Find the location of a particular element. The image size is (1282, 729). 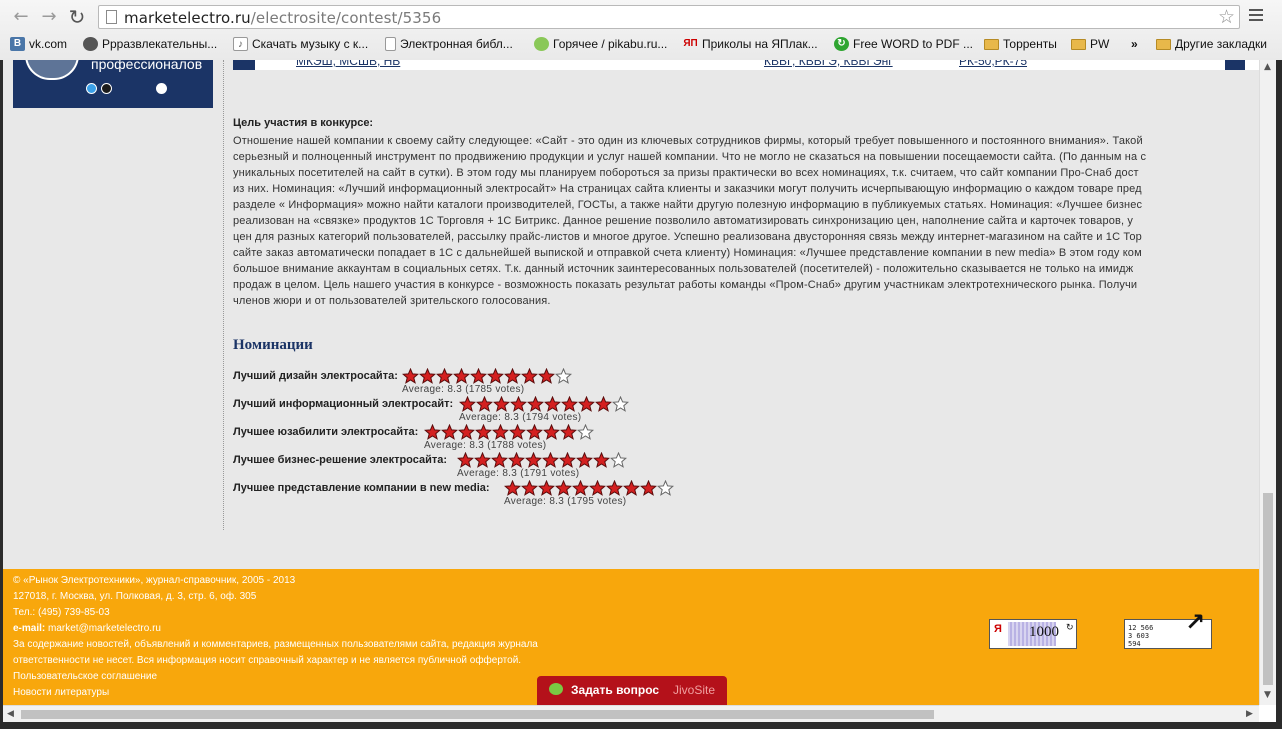

horizontal-scrollbar: ◀ ▶ is located at coordinates (631, 714).